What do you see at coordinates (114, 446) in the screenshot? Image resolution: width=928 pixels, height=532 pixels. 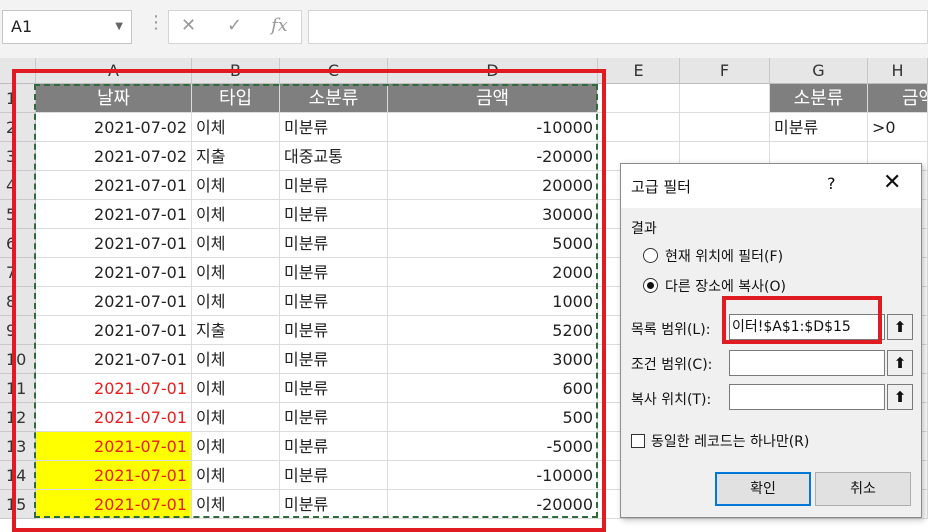 I see `cell-a13: 2021-07-01` at bounding box center [114, 446].